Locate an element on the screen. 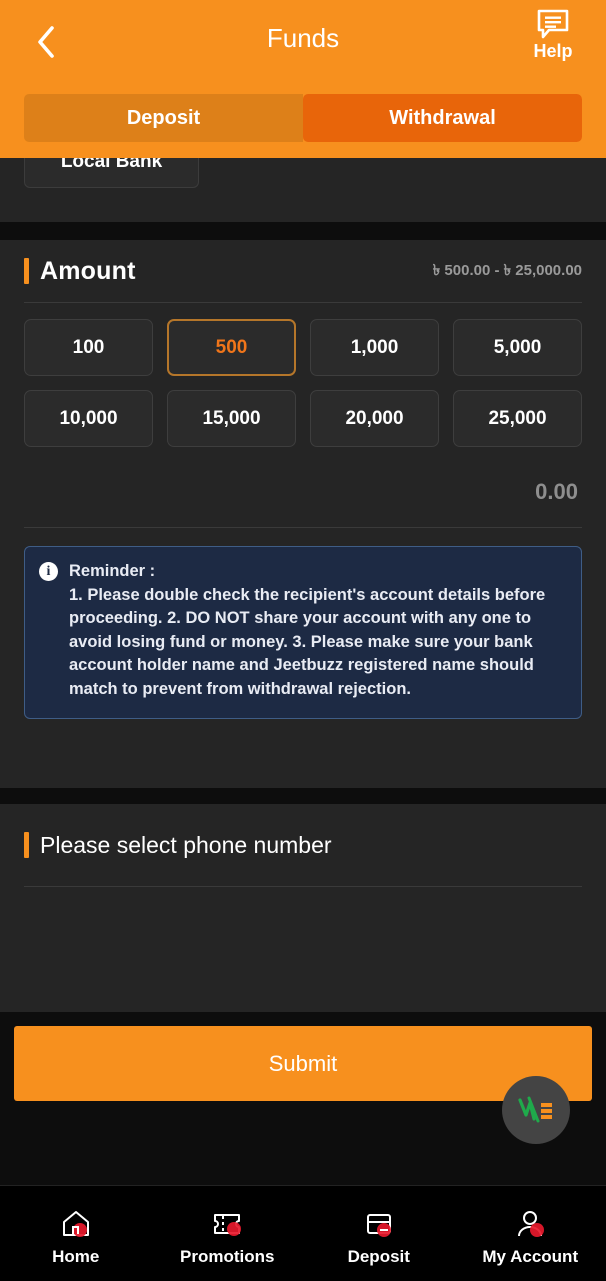 This screenshot has height=1281, width=606. nav-item-home: Home is located at coordinates (76, 1233).